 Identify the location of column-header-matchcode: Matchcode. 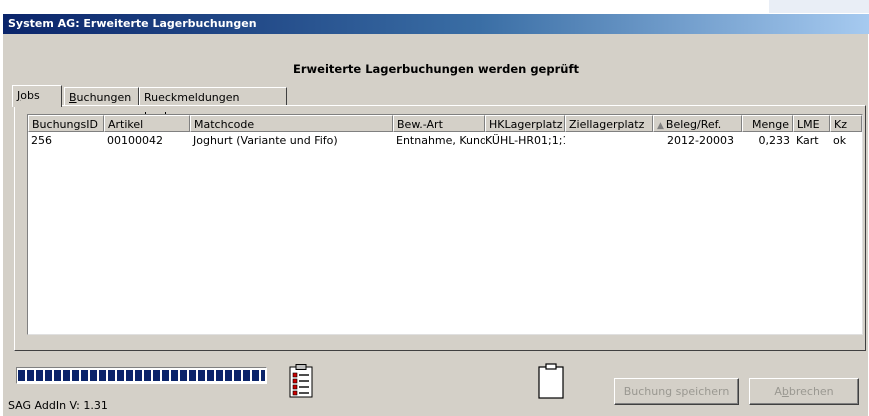
(291, 123).